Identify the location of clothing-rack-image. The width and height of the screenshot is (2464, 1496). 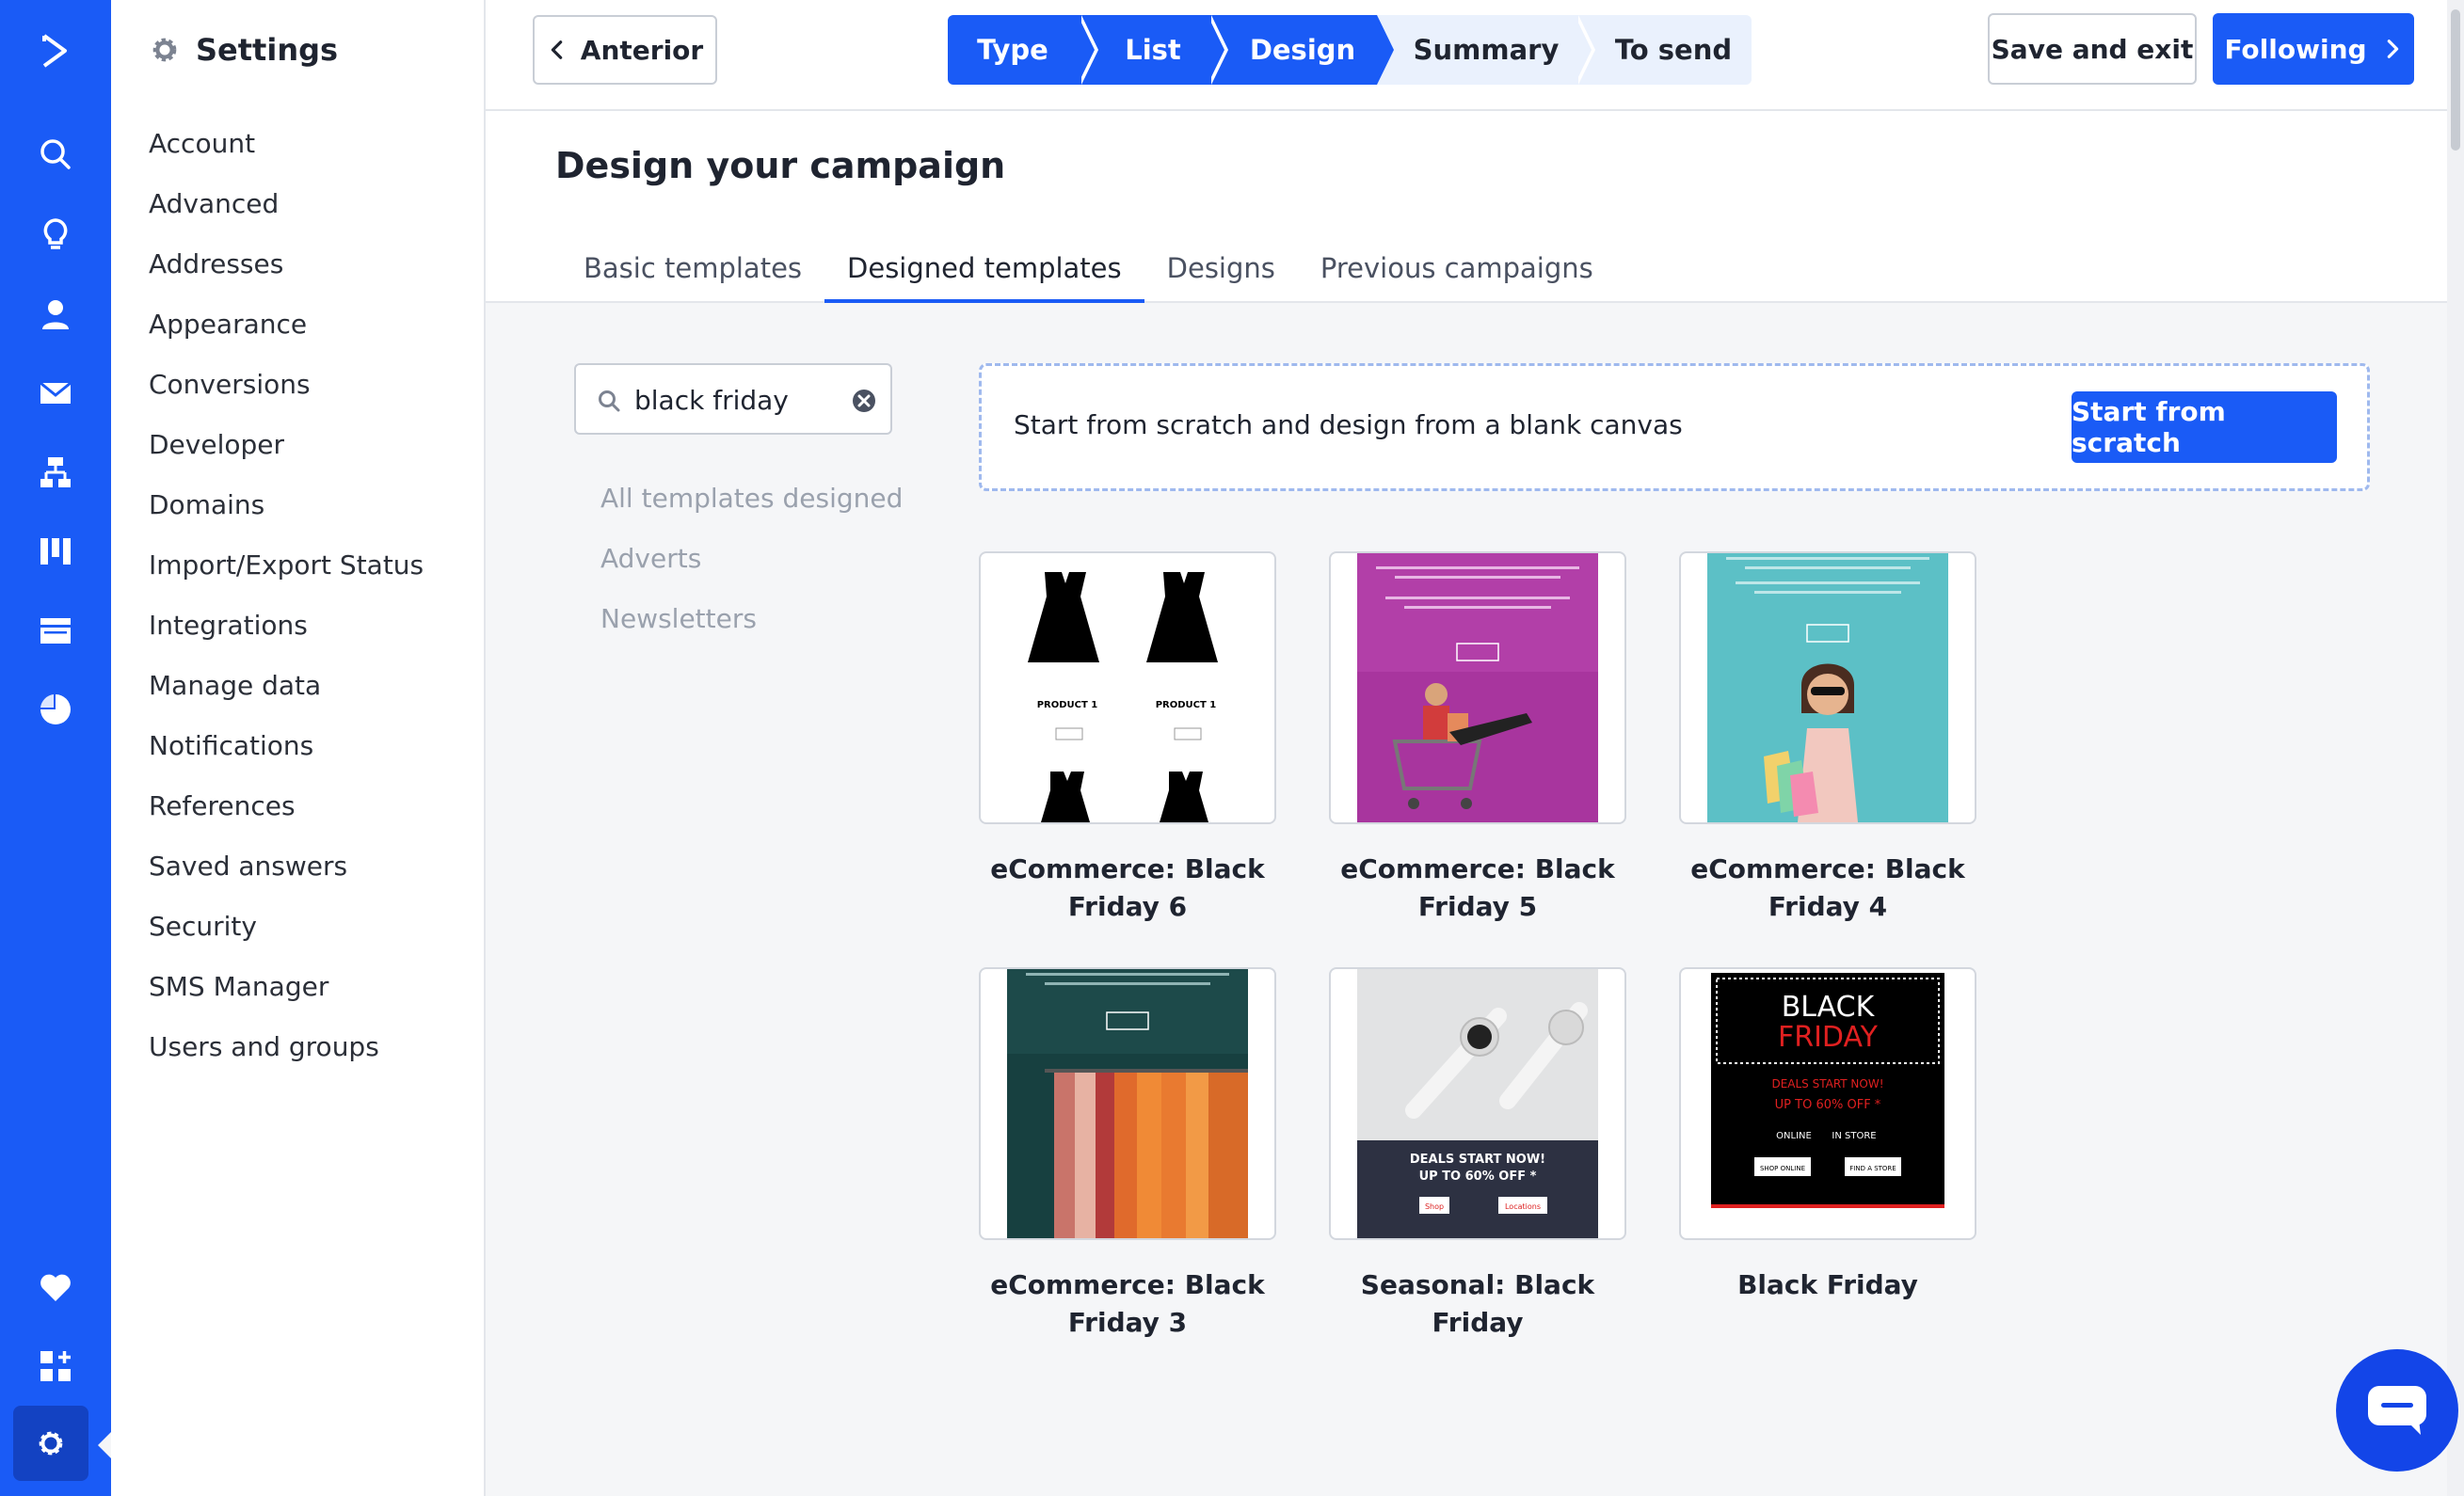
(1127, 1103).